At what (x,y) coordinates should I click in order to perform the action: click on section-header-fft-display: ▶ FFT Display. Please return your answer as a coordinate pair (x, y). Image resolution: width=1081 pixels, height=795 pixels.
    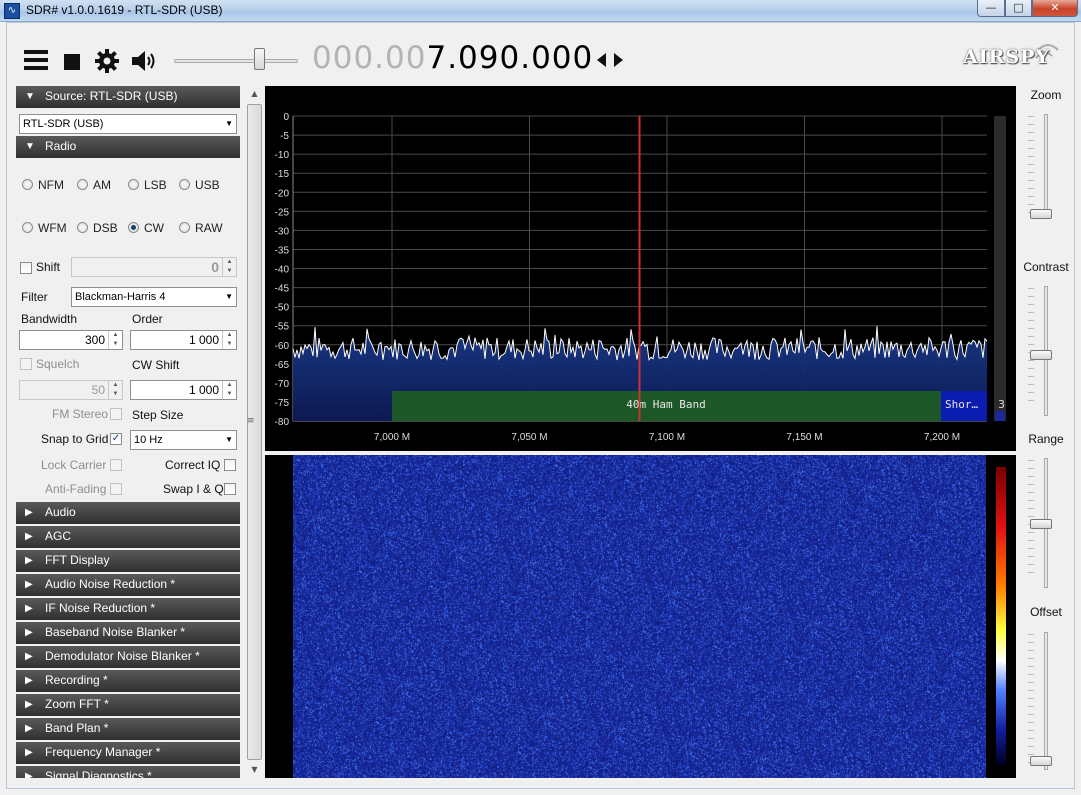
    Looking at the image, I should click on (128, 561).